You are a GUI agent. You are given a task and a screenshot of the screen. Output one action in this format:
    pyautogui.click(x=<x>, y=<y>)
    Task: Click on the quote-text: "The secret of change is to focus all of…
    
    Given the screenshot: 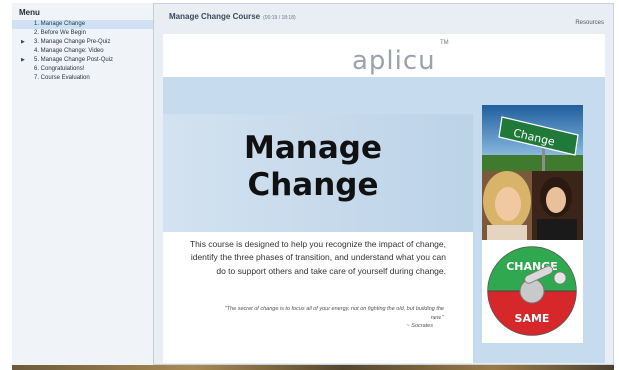 What is the action you would take?
    pyautogui.click(x=334, y=313)
    